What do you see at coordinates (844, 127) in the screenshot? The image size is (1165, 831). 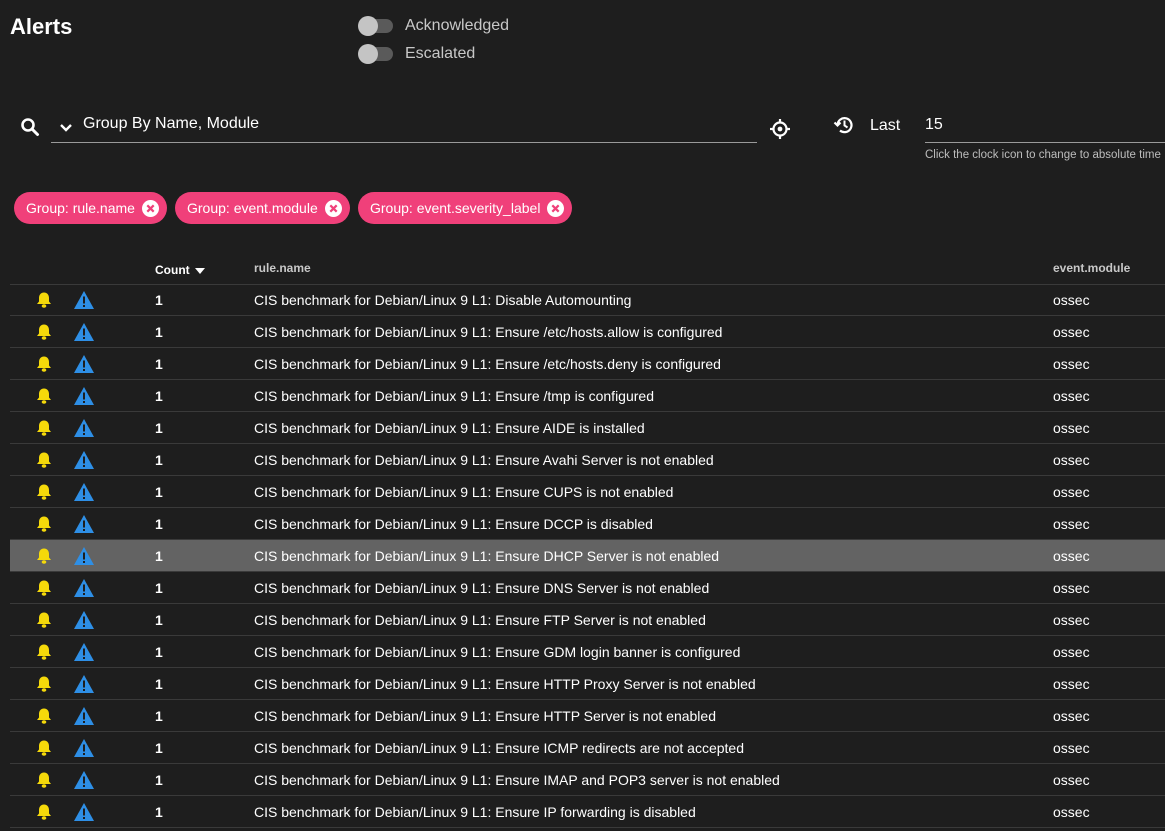 I see `history-icon` at bounding box center [844, 127].